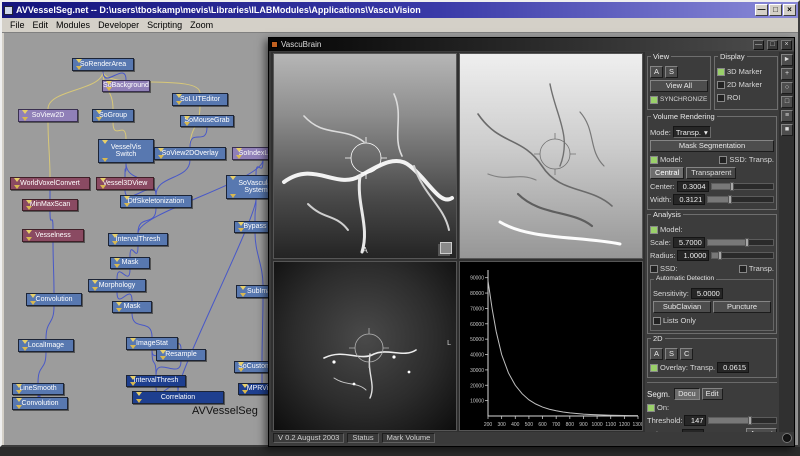 This screenshot has height=456, width=800. Describe the element at coordinates (50, 183) in the screenshot. I see `module-node-worldvoxelconvert: WorldVoxelConvert` at that location.